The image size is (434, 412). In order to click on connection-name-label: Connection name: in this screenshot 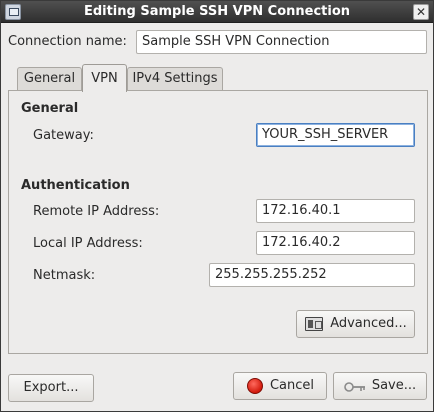, I will do `click(67, 41)`.